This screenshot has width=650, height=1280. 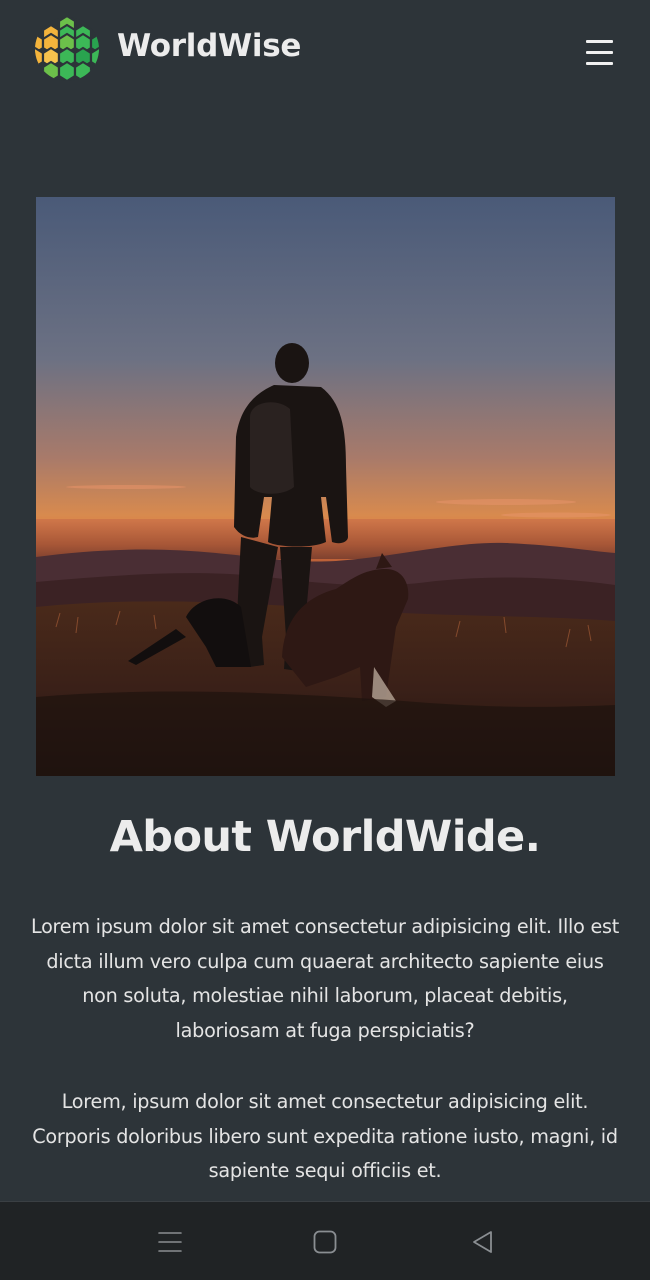 I want to click on worldwise-logo-icon, so click(x=67, y=49).